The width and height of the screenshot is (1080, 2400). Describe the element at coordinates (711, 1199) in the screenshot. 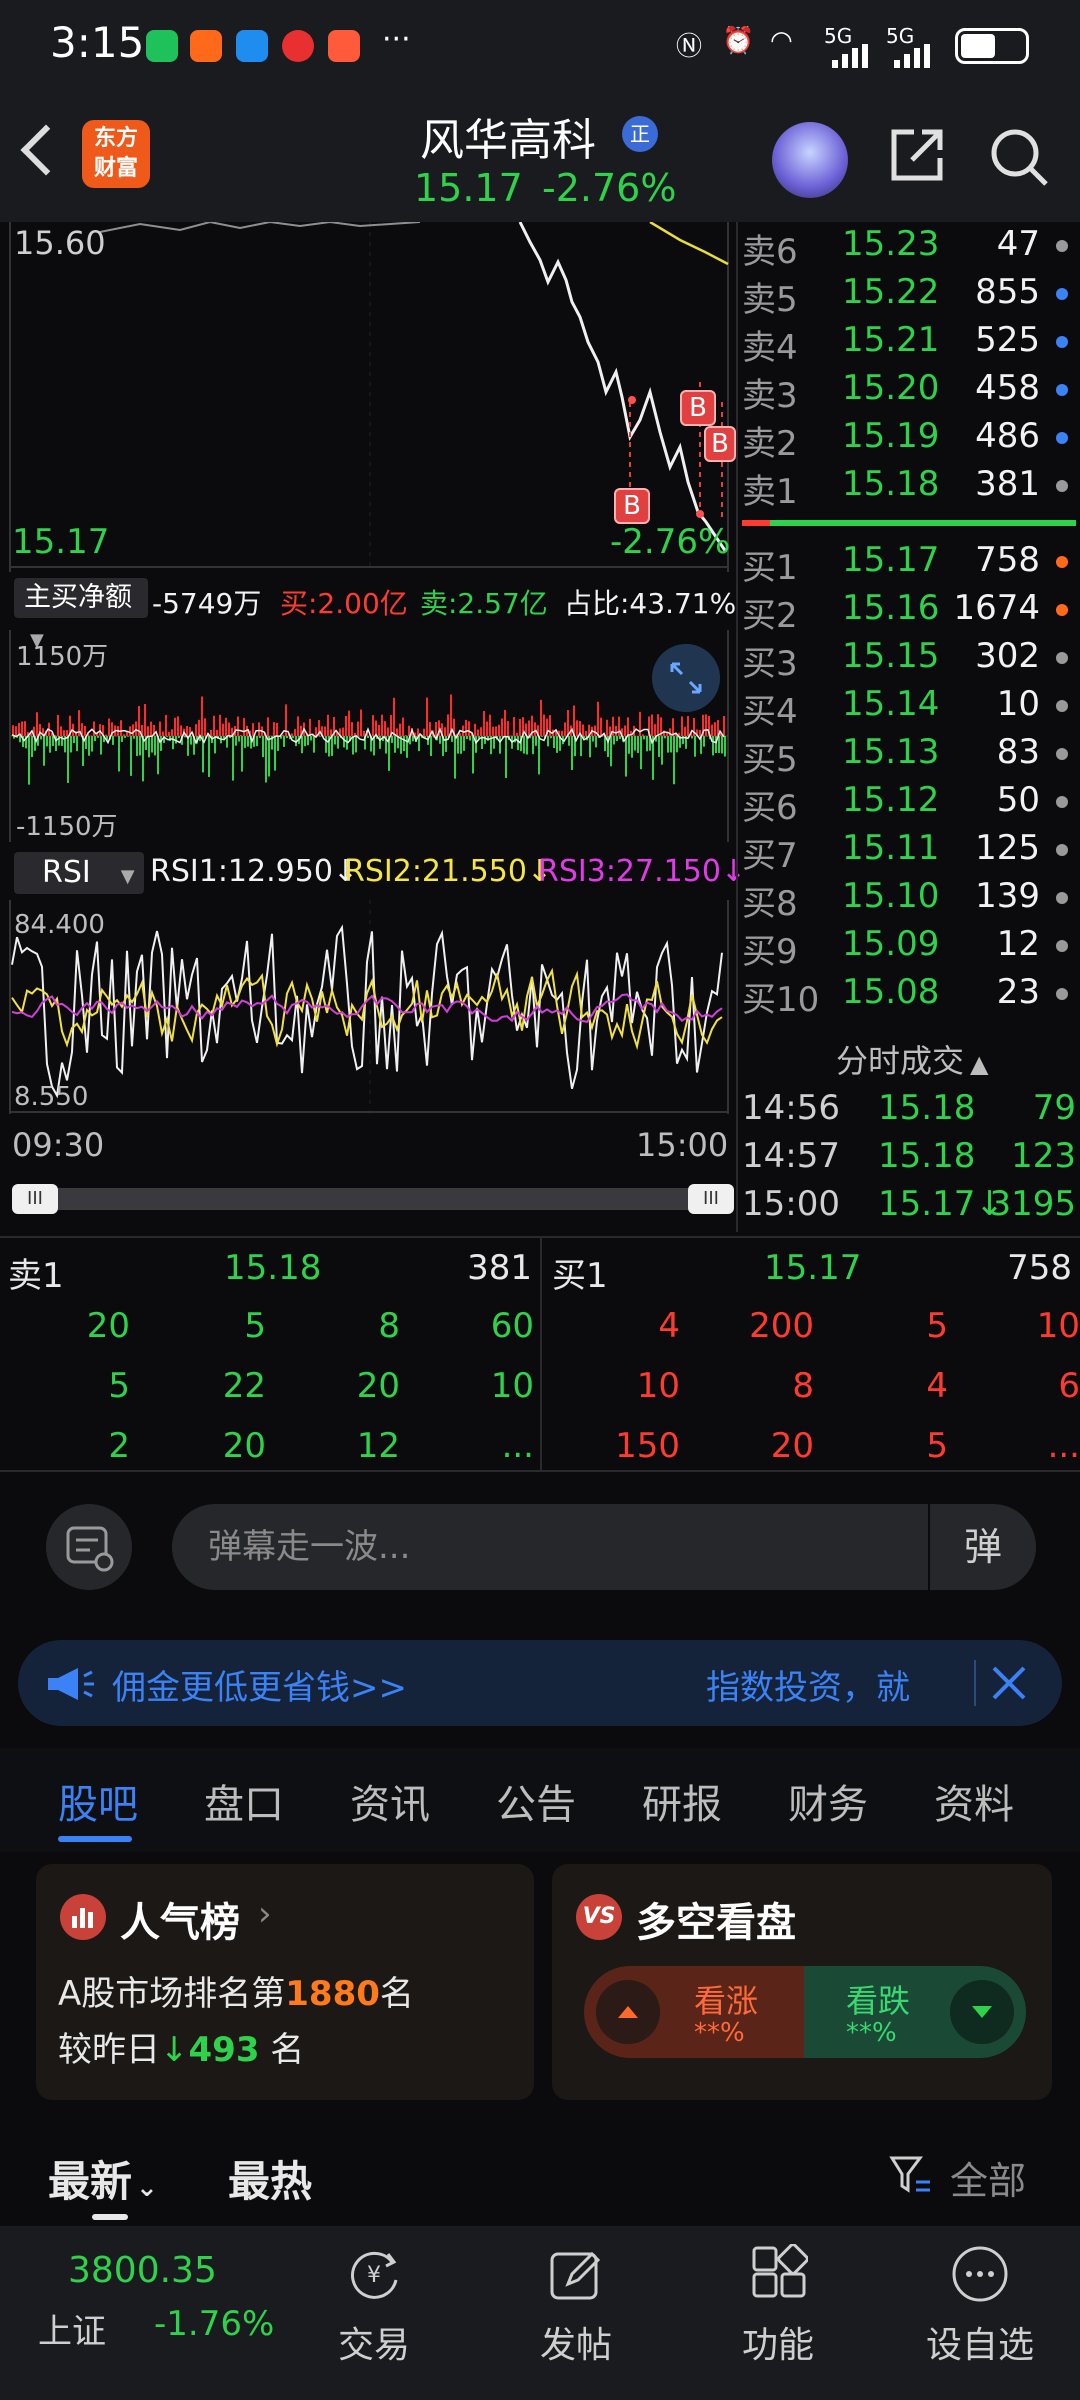

I see `scroll-handle-right: III` at that location.